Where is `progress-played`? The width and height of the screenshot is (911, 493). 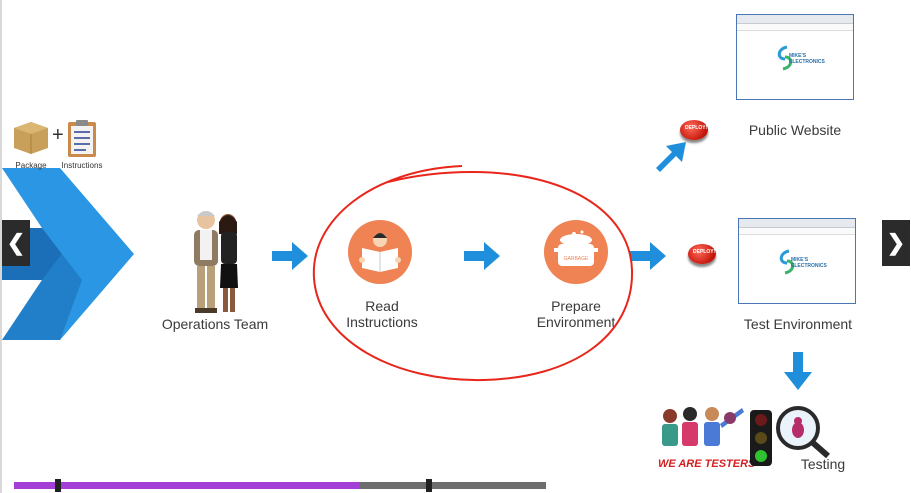 progress-played is located at coordinates (187, 485).